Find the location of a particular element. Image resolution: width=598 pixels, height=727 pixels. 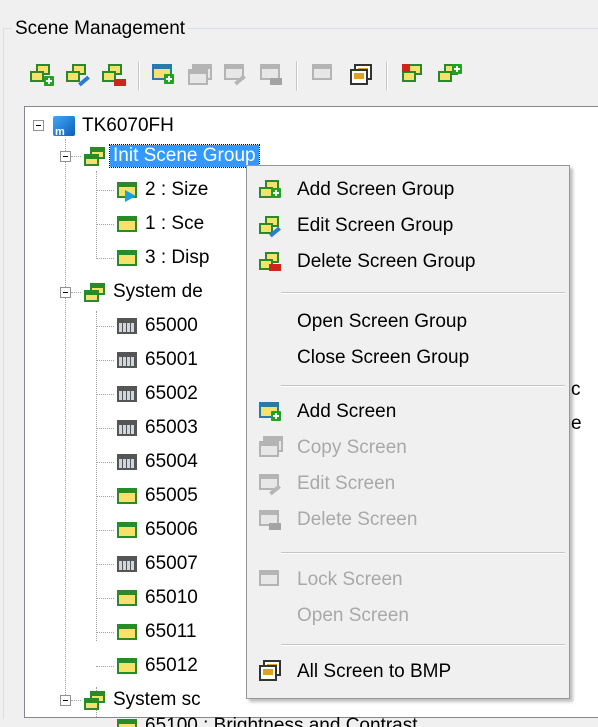

tree-overflow-text: e is located at coordinates (576, 423).